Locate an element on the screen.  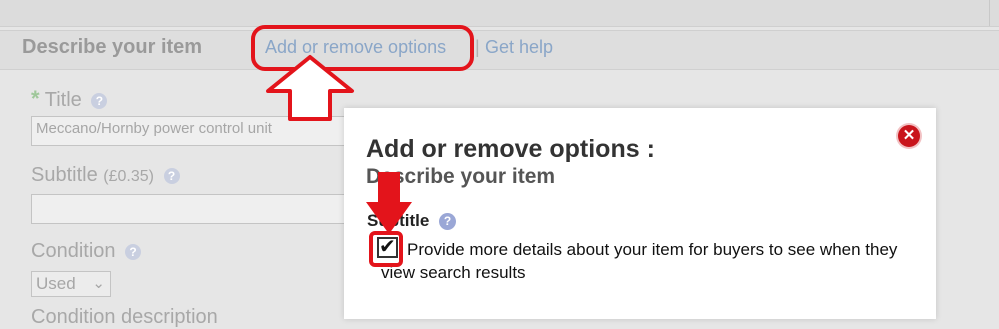
title-label-text: Title is located at coordinates (63, 100).